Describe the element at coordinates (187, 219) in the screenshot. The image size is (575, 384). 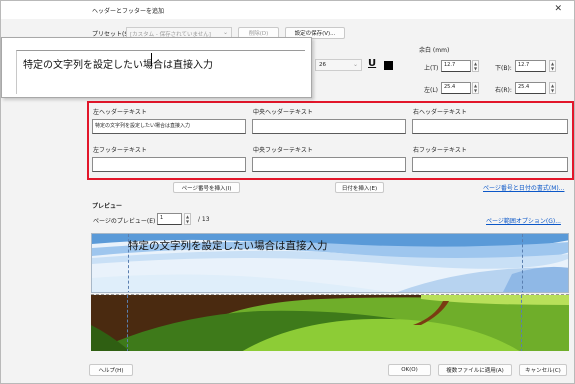
I see `preview-page-spinner: ▲ ▼` at that location.